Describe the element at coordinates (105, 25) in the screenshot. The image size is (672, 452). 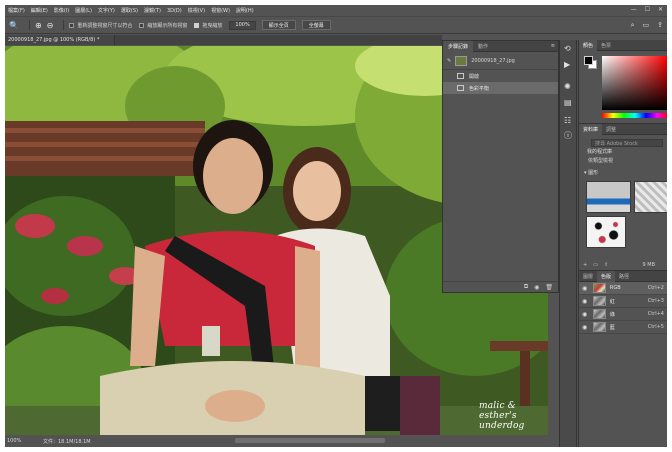
I see `resize-windows-label: 重新調整視窗尺寸以符合` at that location.